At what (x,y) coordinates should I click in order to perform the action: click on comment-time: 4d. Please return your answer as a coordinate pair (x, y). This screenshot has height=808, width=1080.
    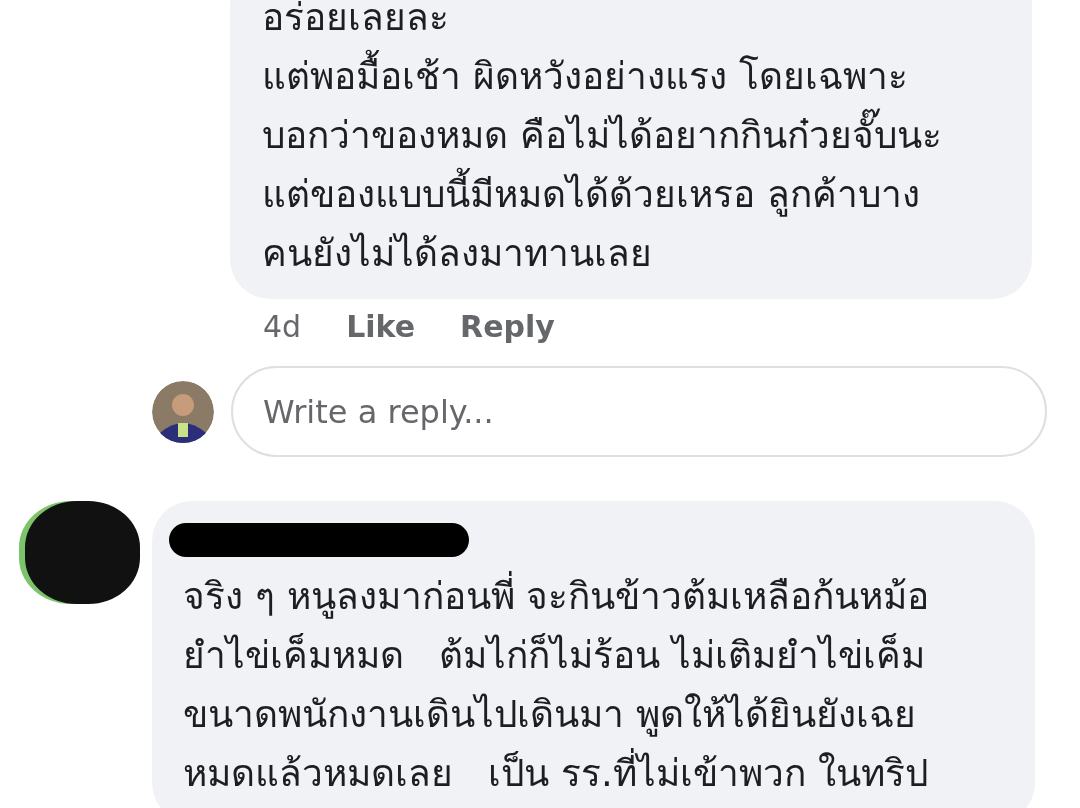
    Looking at the image, I should click on (282, 326).